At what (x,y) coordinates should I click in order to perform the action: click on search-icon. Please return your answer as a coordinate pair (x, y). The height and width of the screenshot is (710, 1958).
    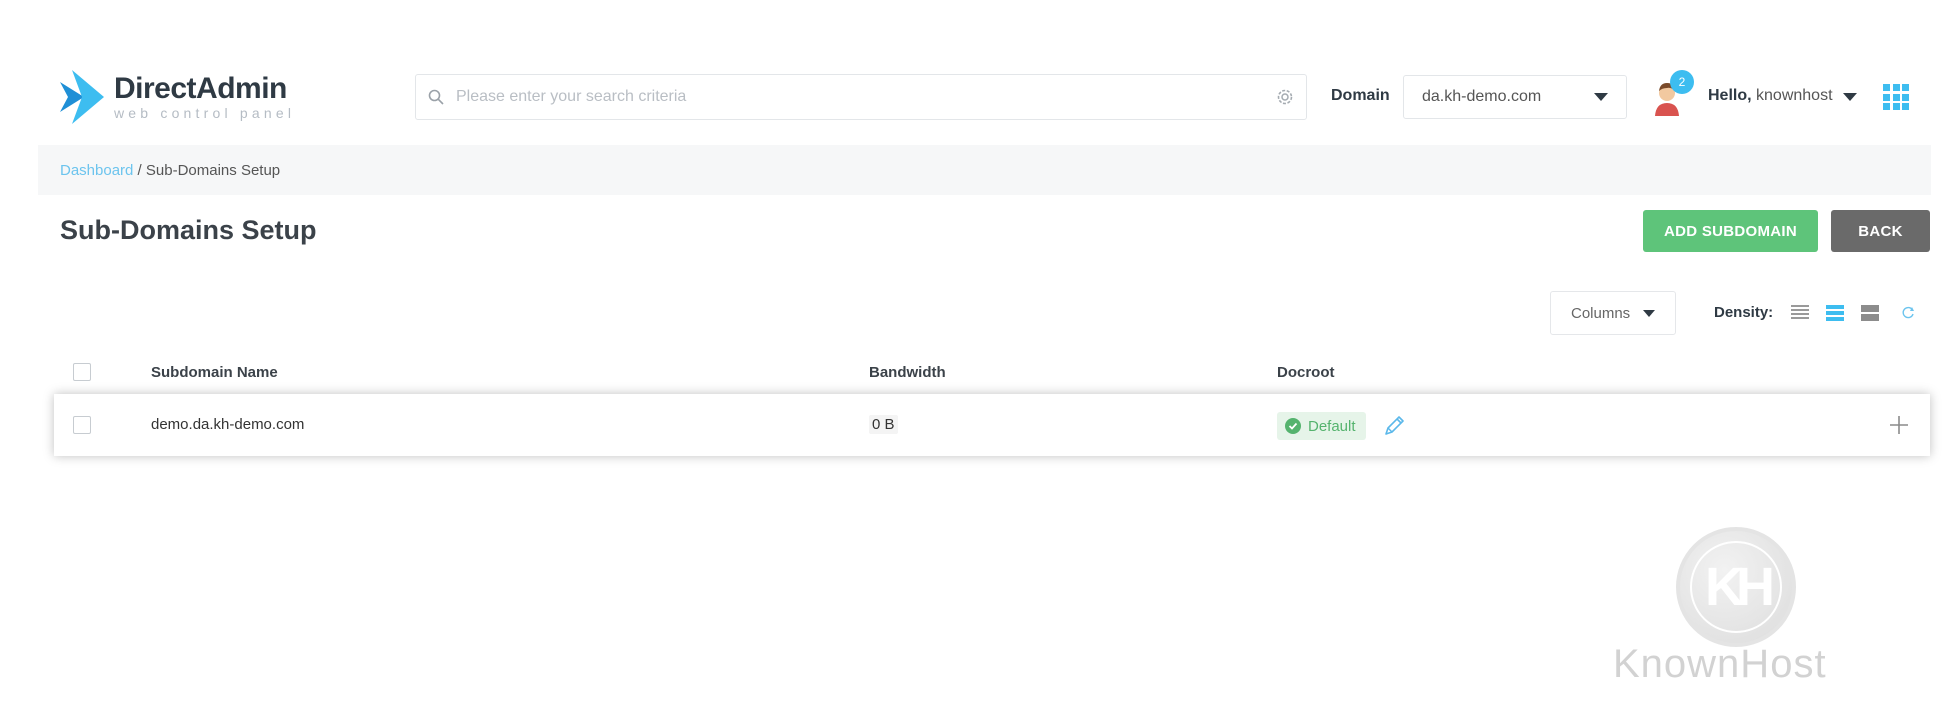
    Looking at the image, I should click on (436, 97).